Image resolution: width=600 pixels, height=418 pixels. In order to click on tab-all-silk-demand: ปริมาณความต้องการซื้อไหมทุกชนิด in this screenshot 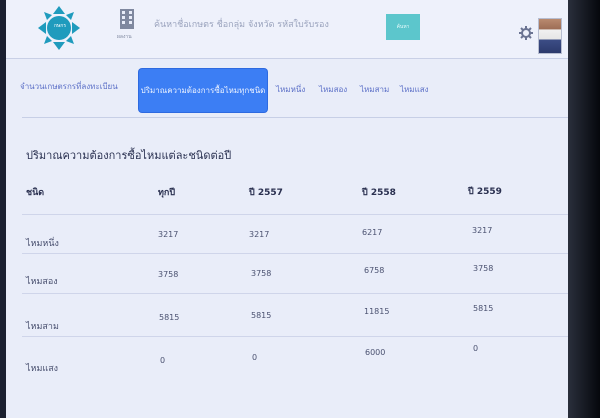, I will do `click(203, 90)`.